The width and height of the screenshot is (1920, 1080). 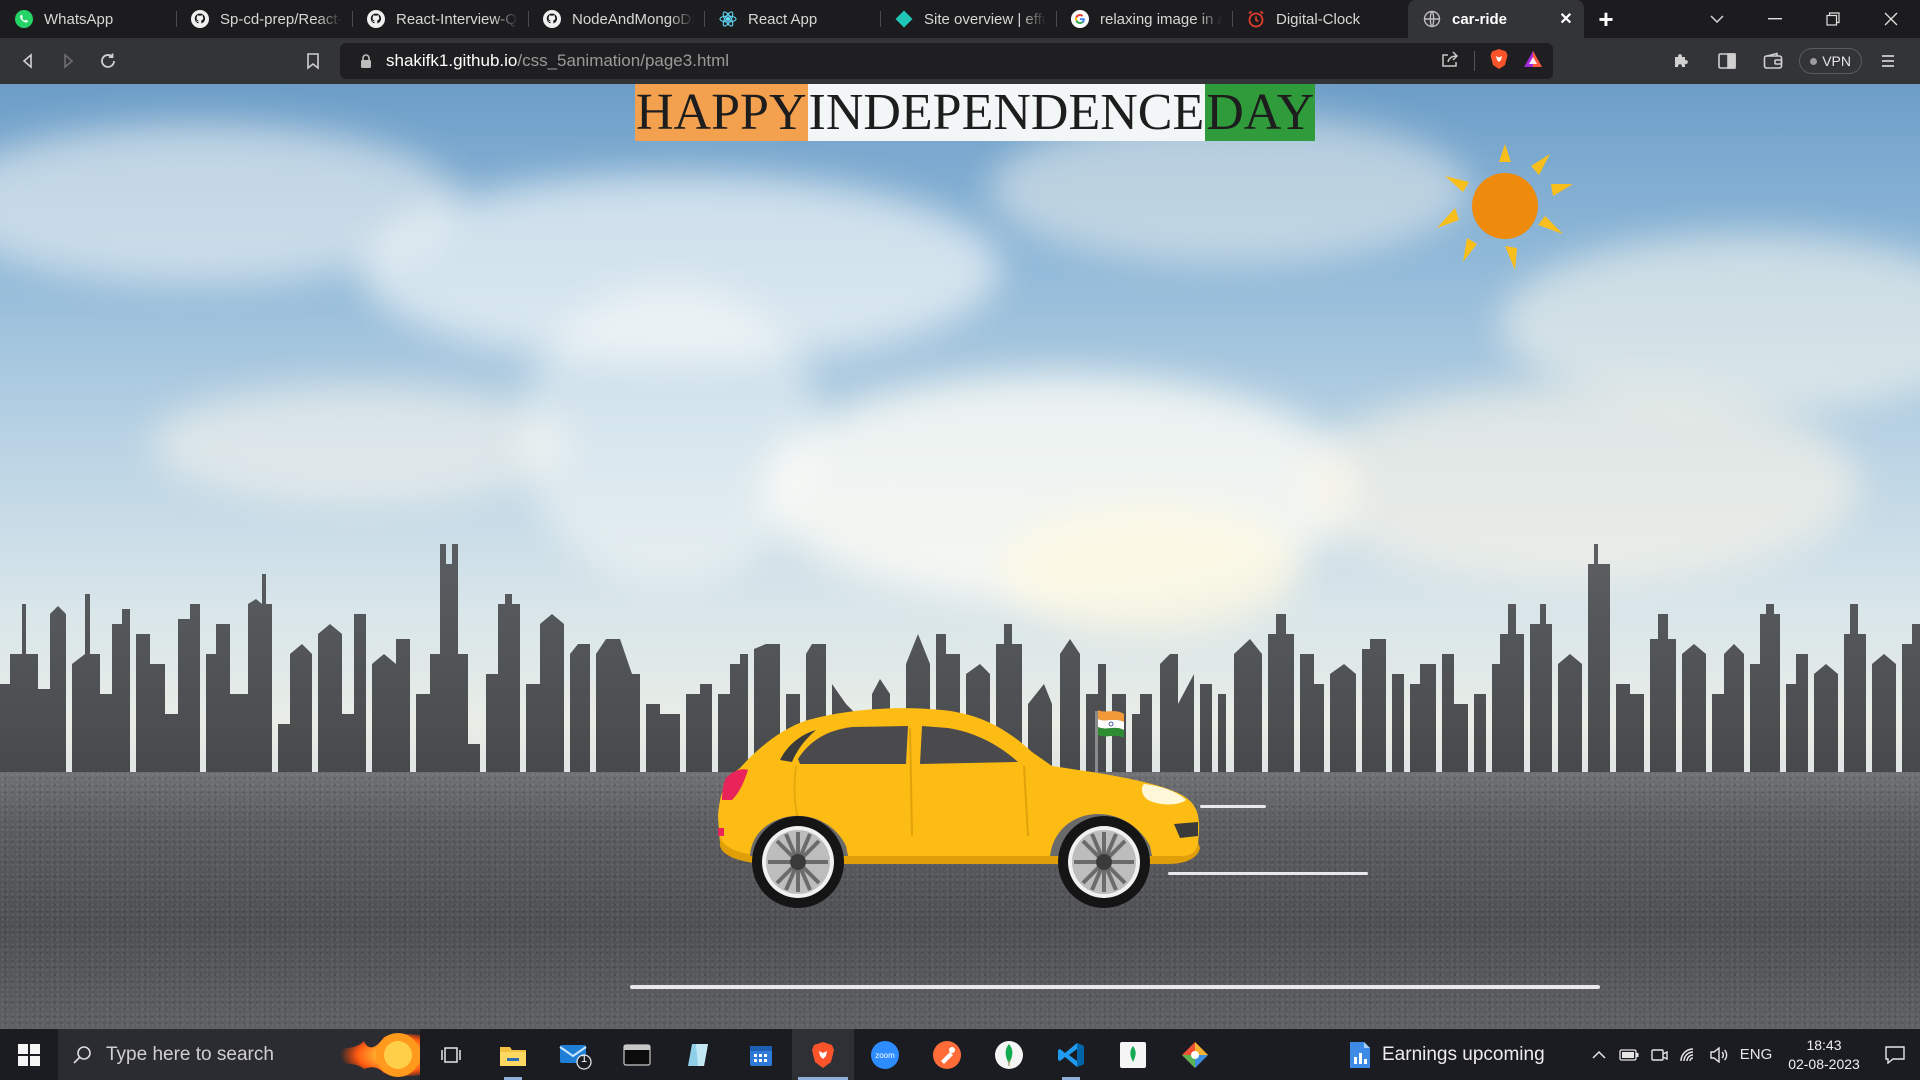 I want to click on forward-icon, so click(x=68, y=61).